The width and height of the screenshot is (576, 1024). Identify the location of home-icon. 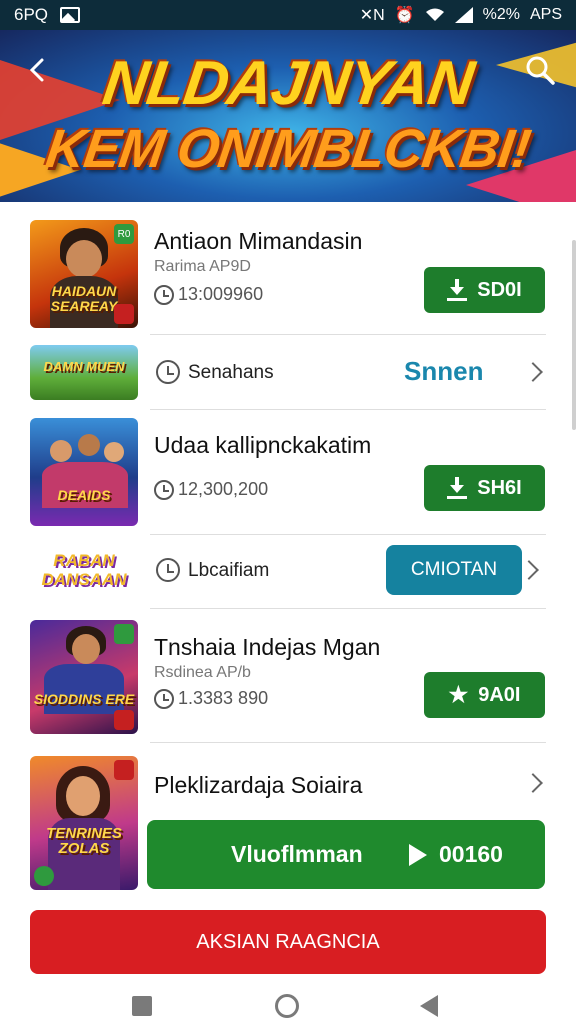
(287, 1006).